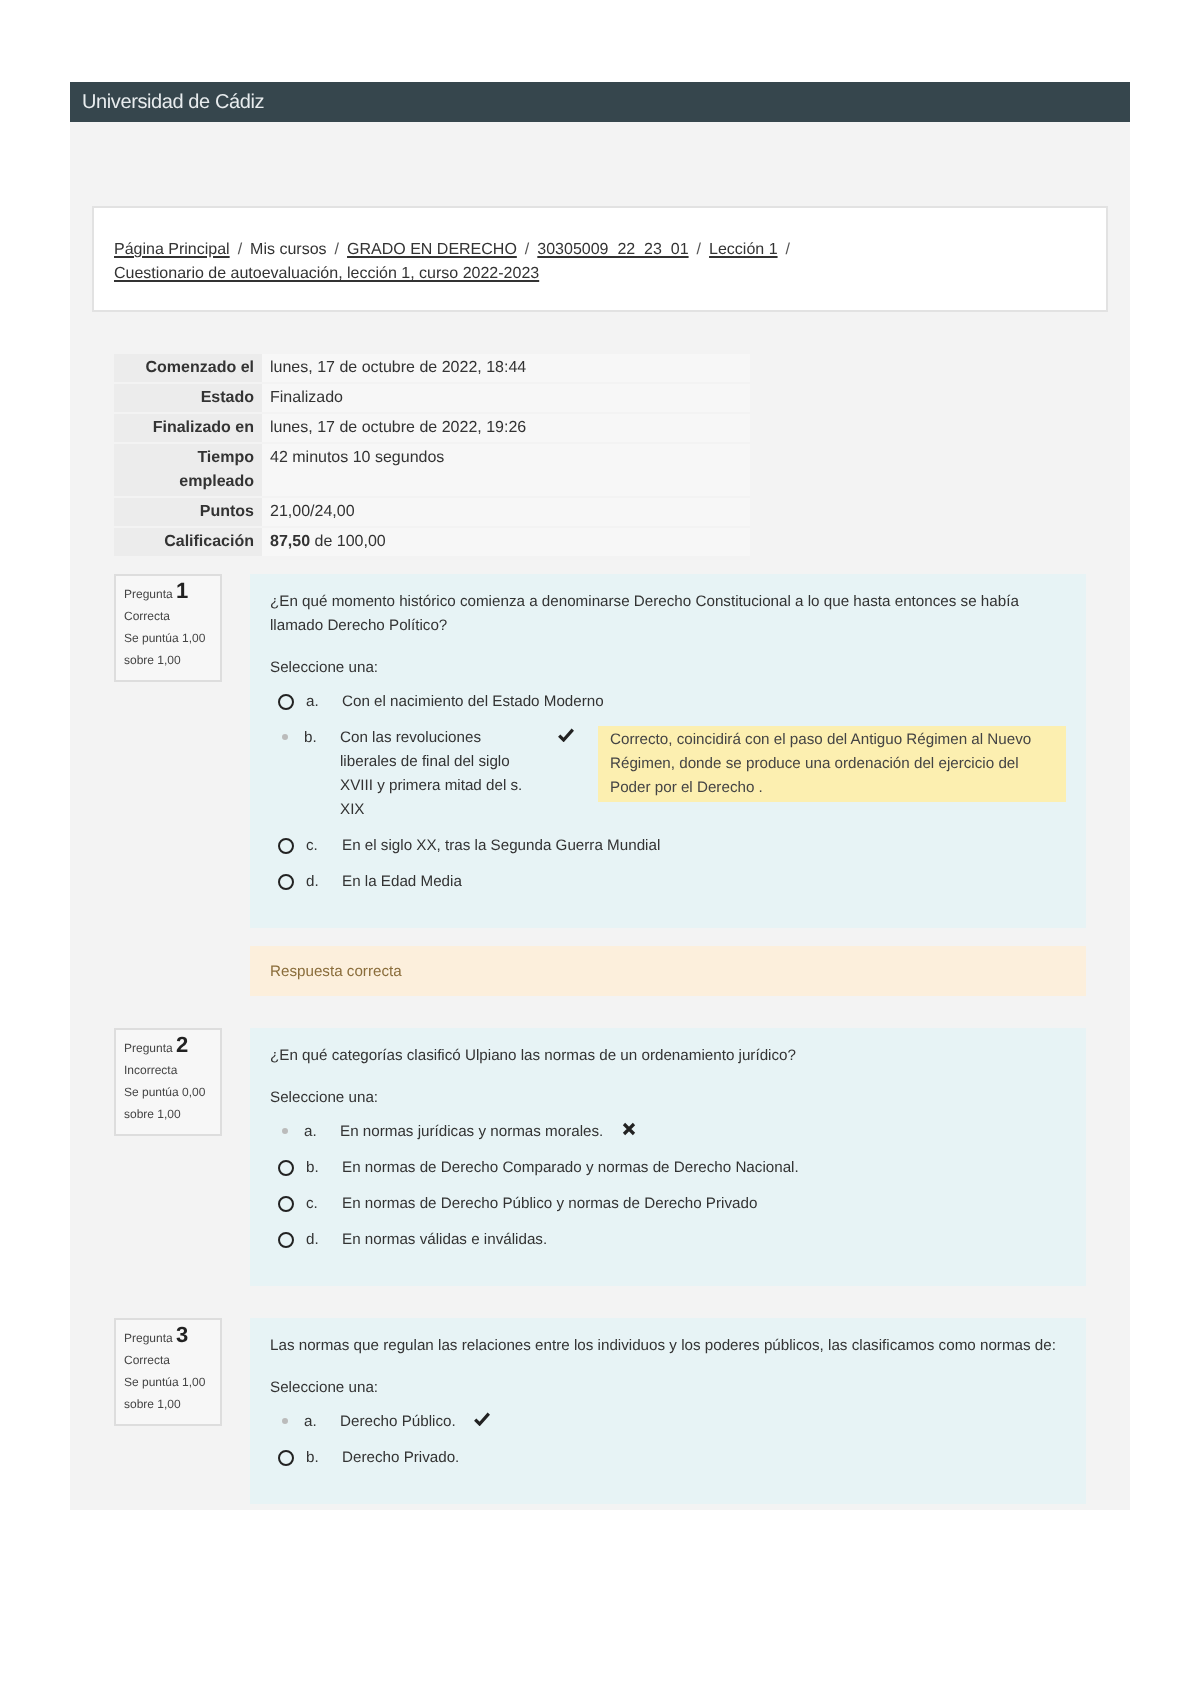 The image size is (1198, 1696). Describe the element at coordinates (172, 250) in the screenshot. I see `breadcrumb-item: Página Principal` at that location.